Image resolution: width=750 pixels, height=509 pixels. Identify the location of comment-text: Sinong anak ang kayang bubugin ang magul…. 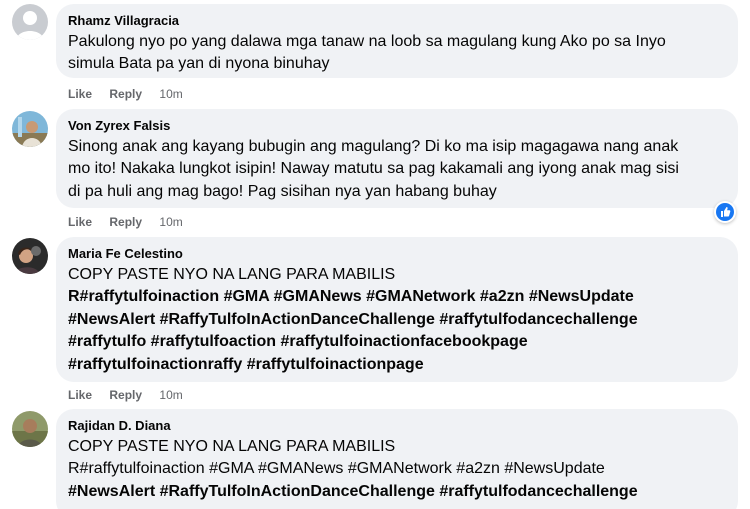
(373, 169).